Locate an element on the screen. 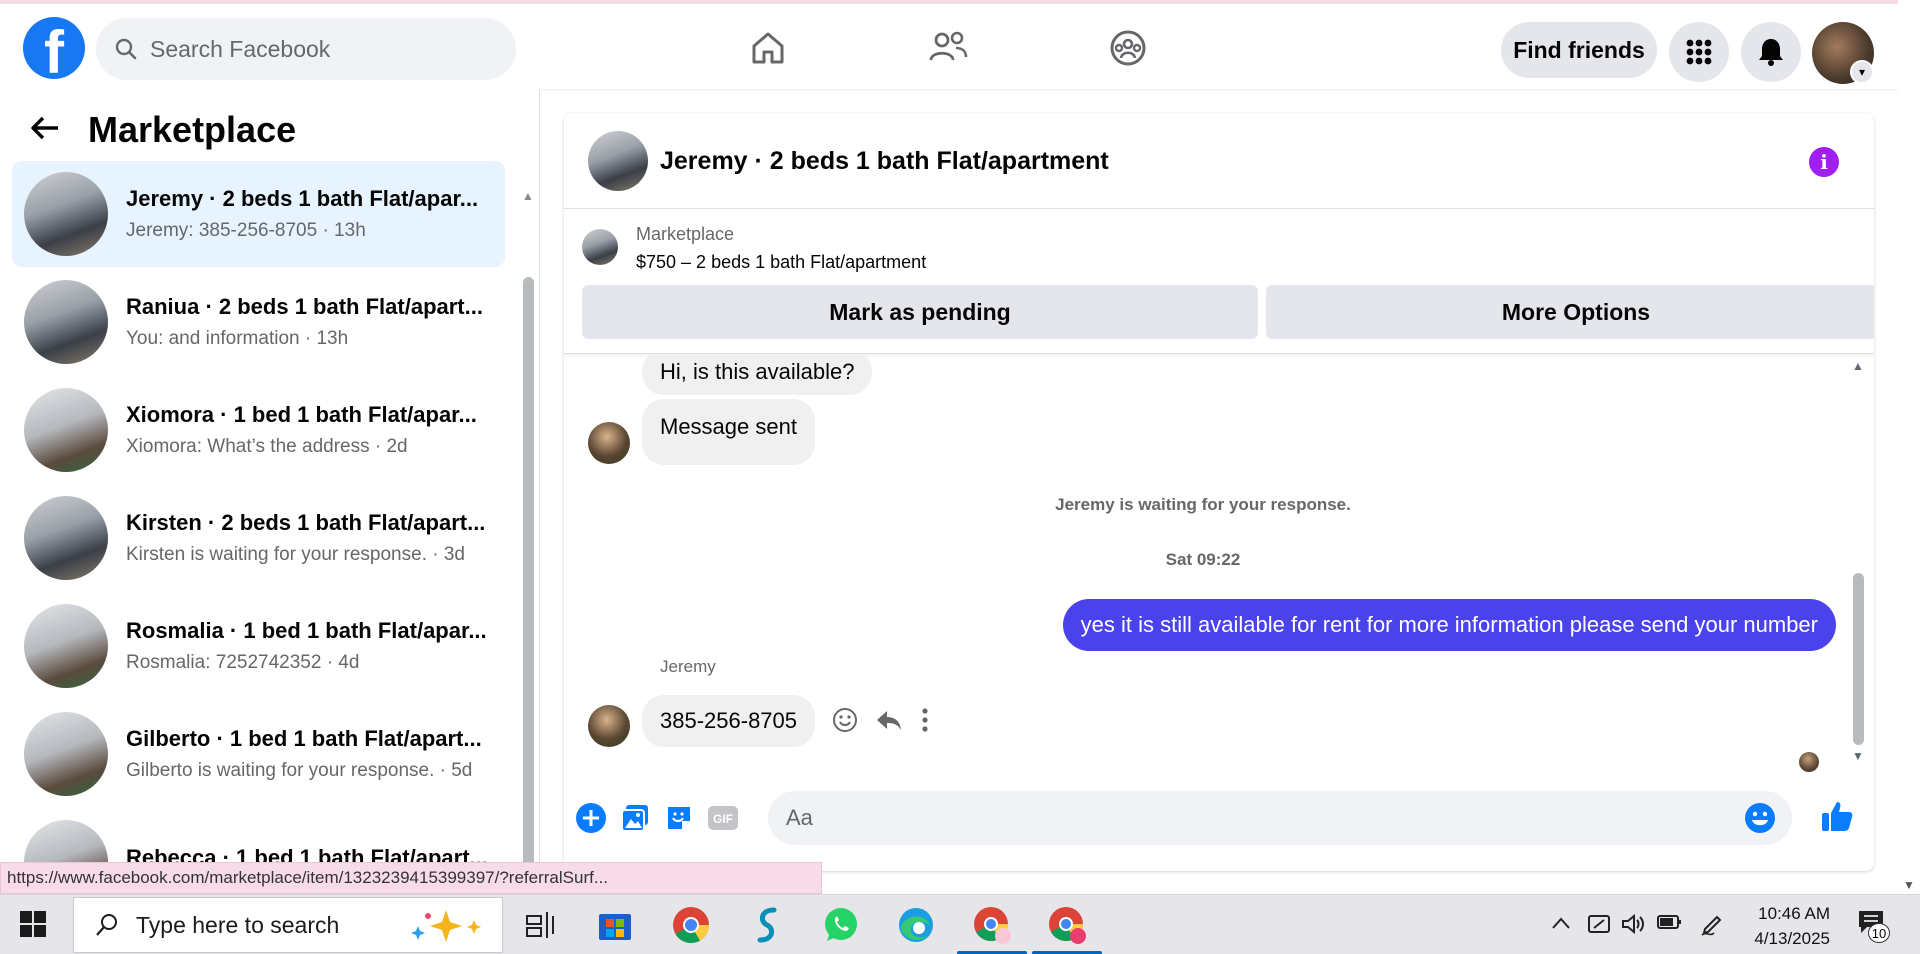 The image size is (1920, 954). menu-grid-button is located at coordinates (1699, 52).